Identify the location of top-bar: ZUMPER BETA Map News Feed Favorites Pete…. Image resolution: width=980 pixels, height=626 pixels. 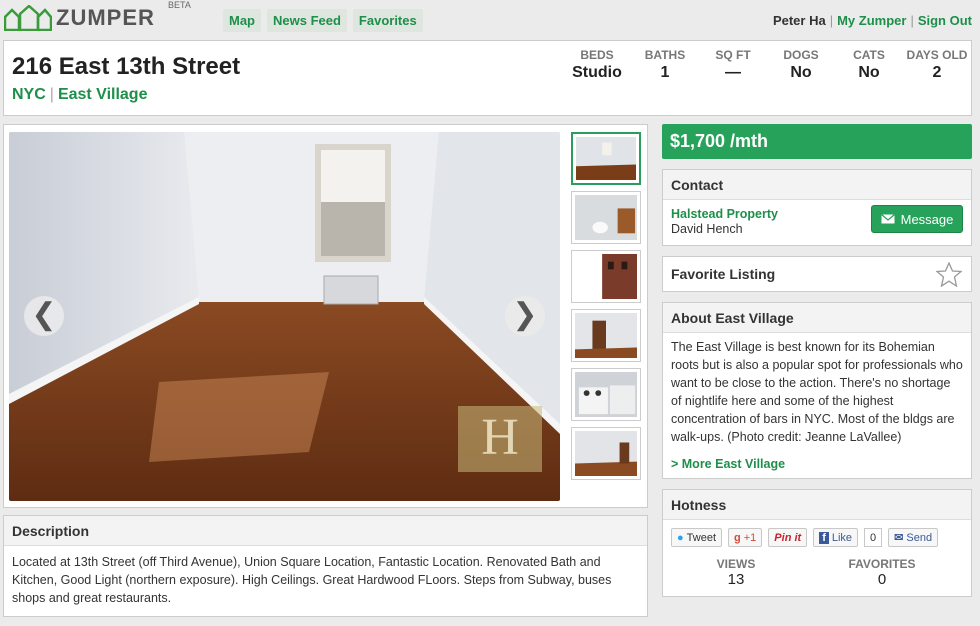
(490, 20).